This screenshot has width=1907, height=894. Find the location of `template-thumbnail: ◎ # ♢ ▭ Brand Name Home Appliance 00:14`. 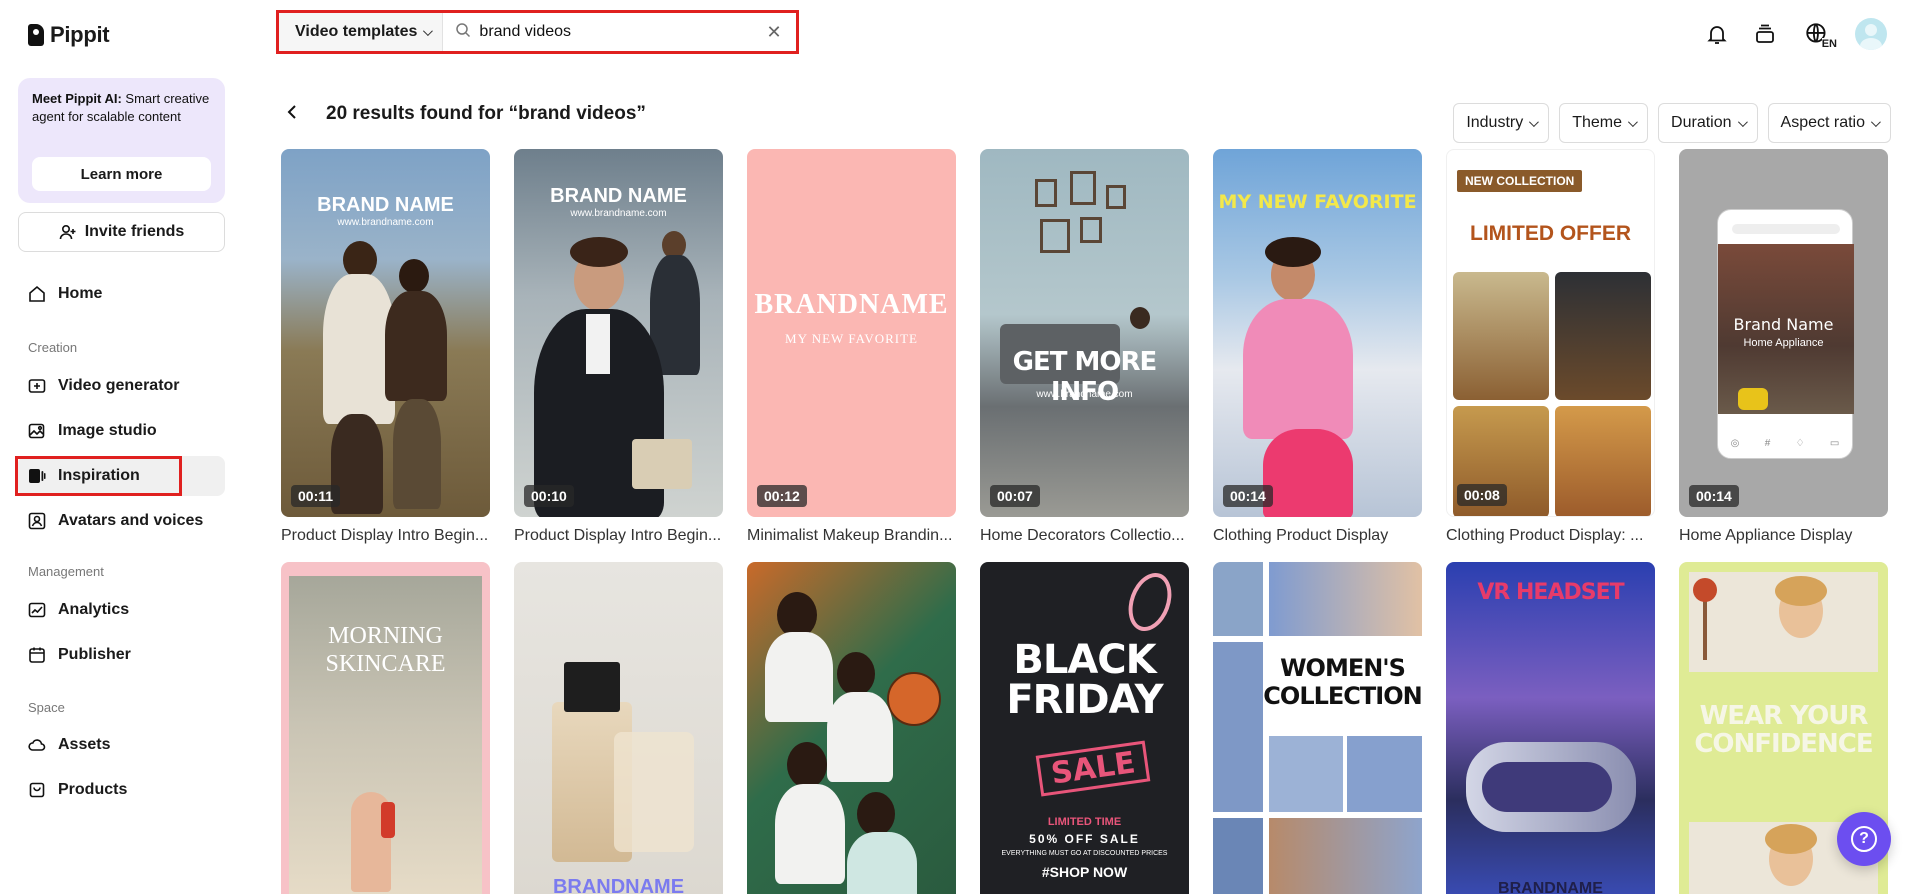

template-thumbnail: ◎ # ♢ ▭ Brand Name Home Appliance 00:14 is located at coordinates (1783, 333).